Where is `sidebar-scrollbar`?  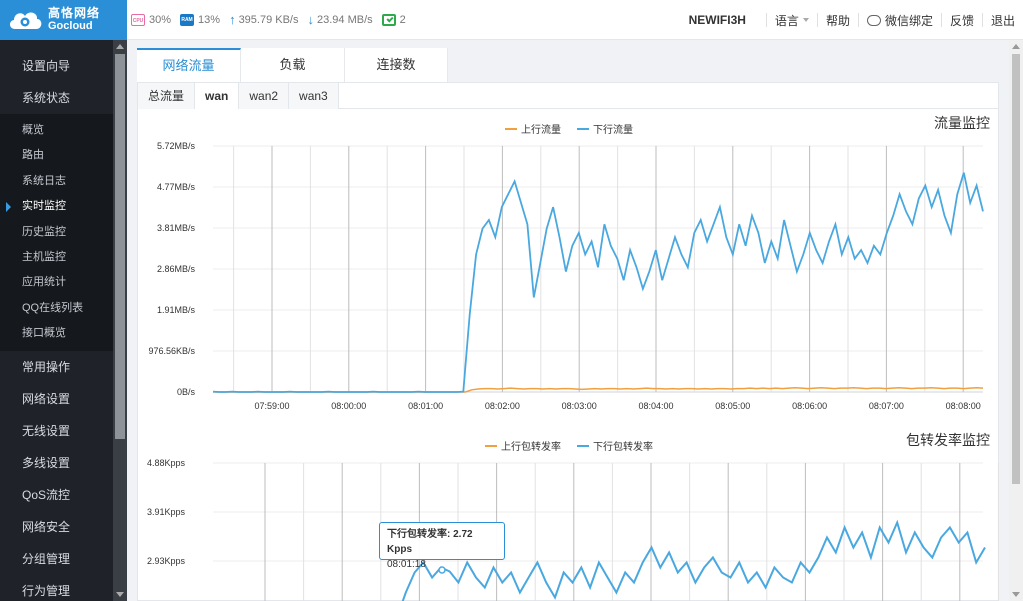
sidebar-scrollbar is located at coordinates (120, 320).